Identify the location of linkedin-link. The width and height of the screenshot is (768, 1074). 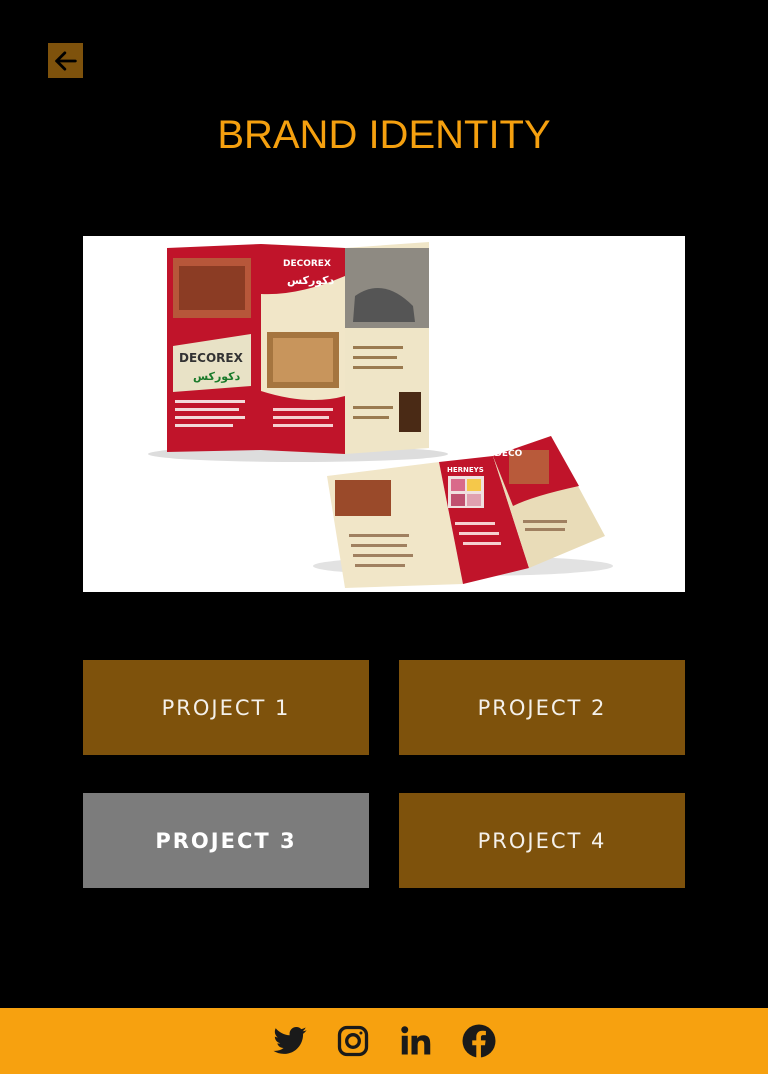
(416, 1041).